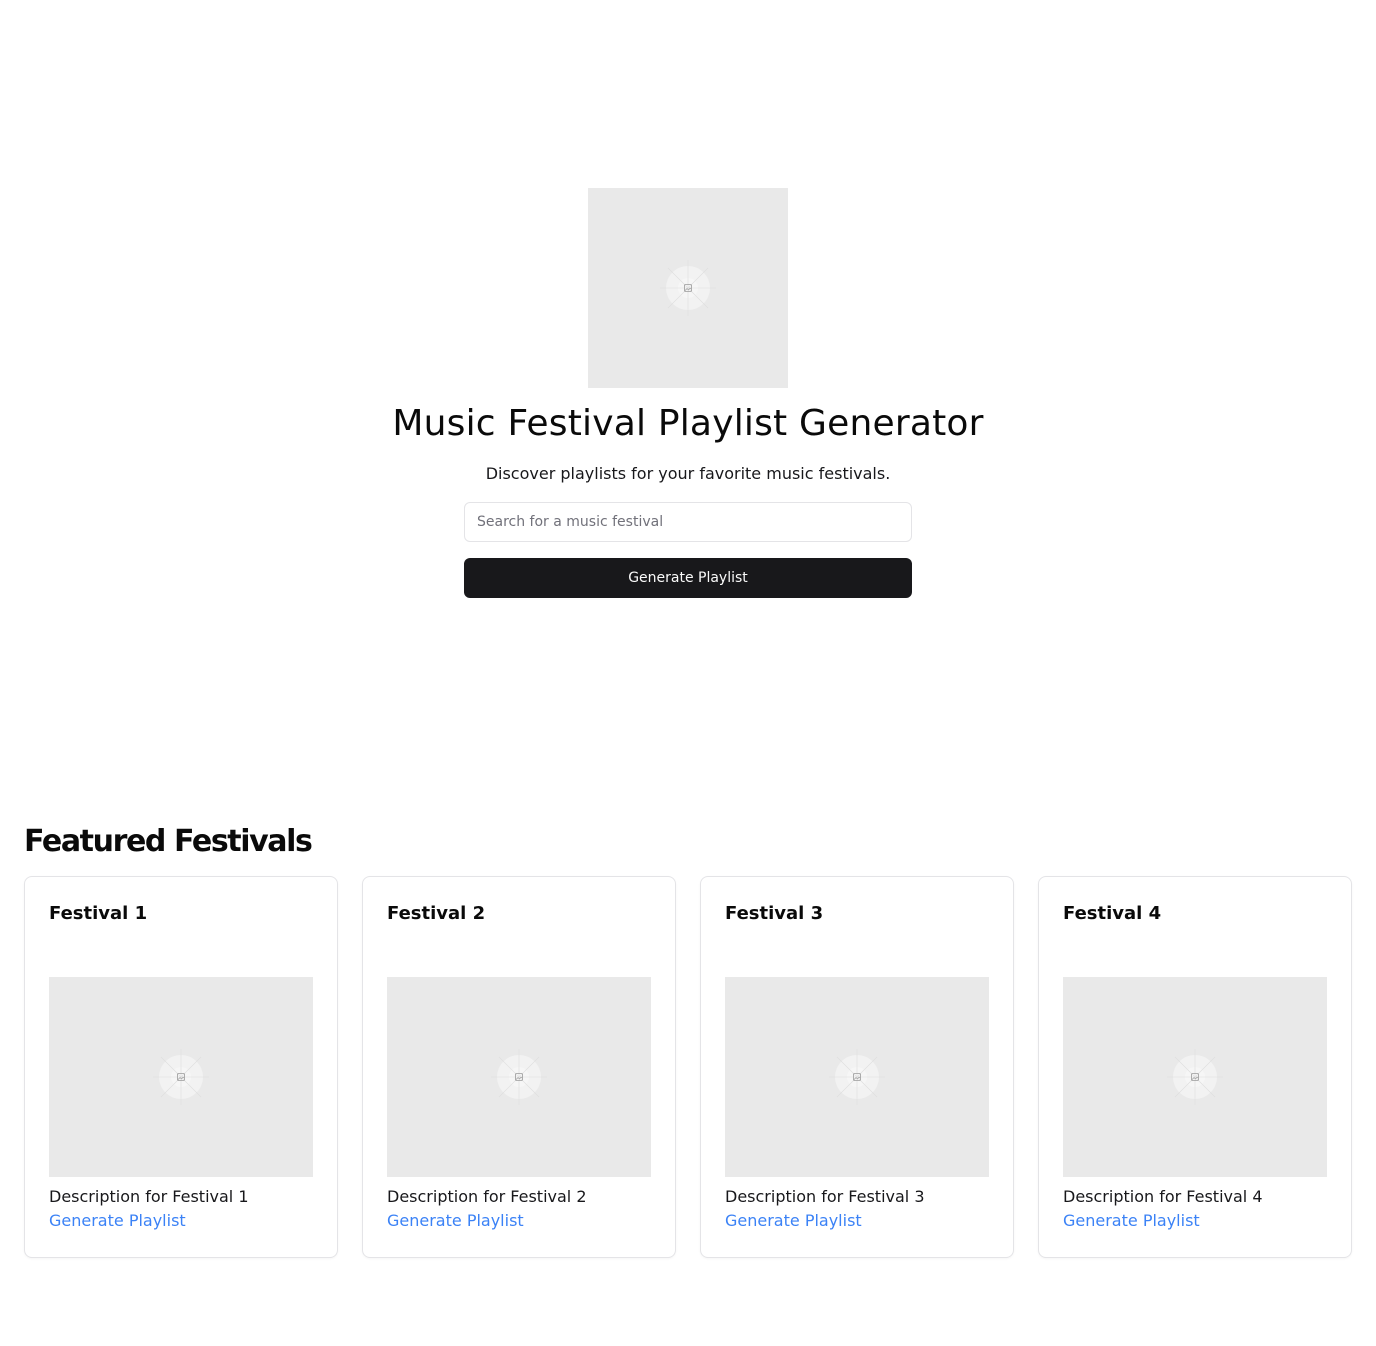 Image resolution: width=1376 pixels, height=1346 pixels. What do you see at coordinates (436, 913) in the screenshot?
I see `festival-card-title: Festival 2` at bounding box center [436, 913].